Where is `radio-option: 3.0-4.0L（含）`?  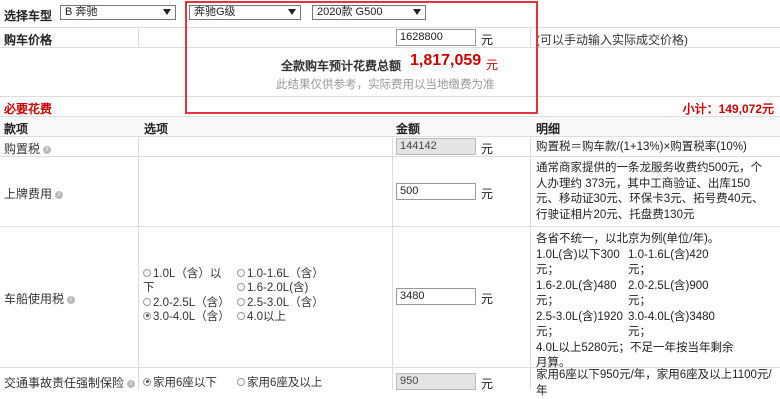
radio-option: 3.0-4.0L（含） is located at coordinates (186, 317).